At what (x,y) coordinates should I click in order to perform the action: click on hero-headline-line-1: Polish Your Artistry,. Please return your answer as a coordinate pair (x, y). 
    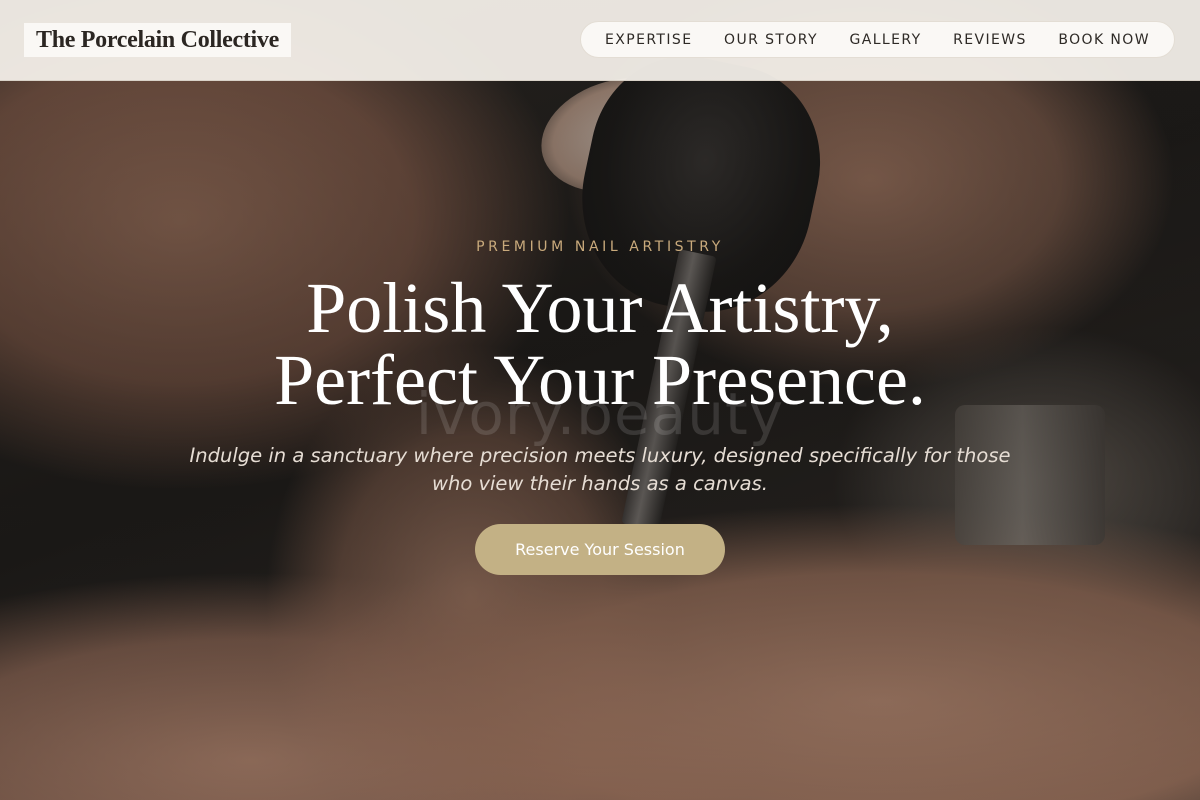
    Looking at the image, I should click on (600, 308).